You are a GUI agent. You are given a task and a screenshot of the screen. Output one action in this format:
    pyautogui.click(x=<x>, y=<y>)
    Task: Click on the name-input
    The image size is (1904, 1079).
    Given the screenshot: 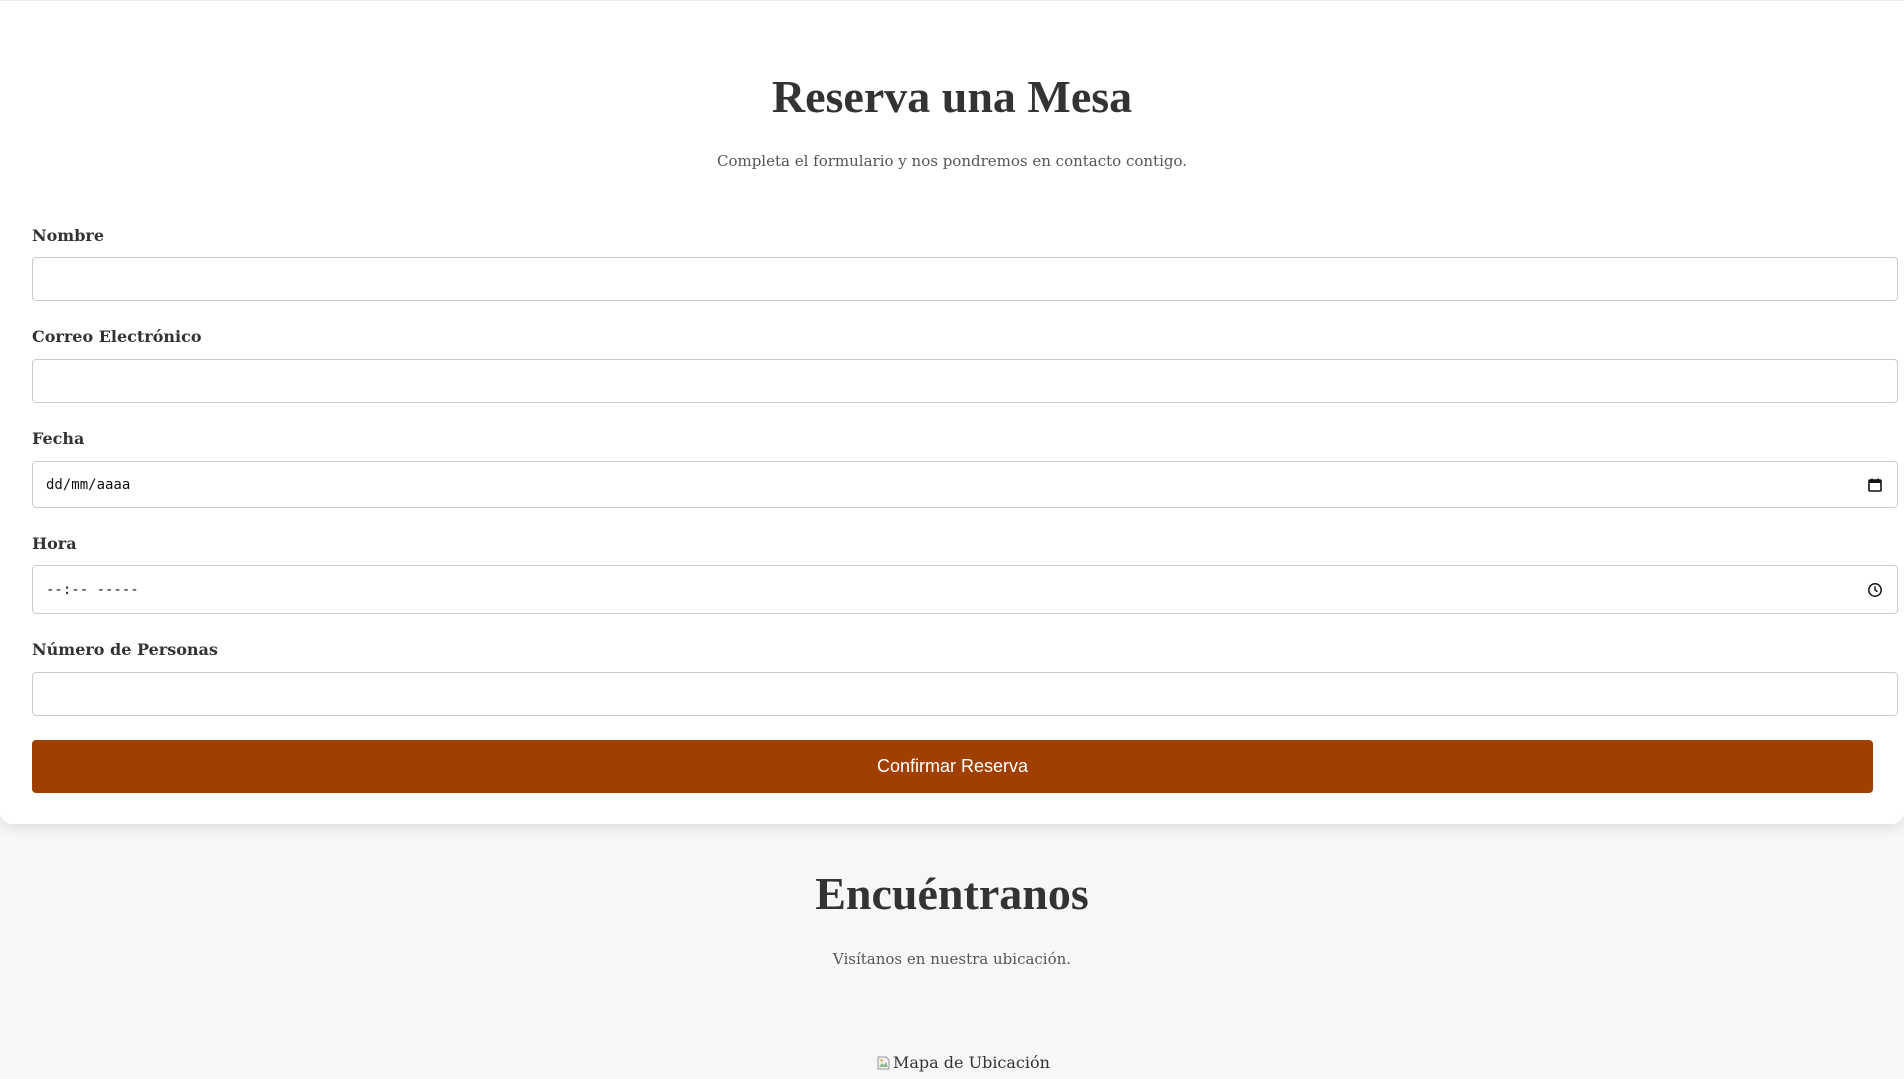 What is the action you would take?
    pyautogui.click(x=965, y=279)
    